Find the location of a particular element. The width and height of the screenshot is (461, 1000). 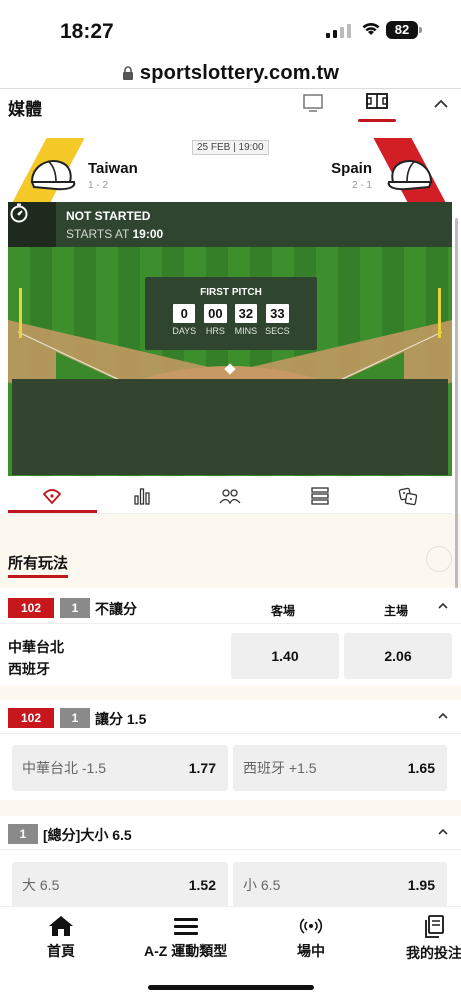

odd-button-home: 2.06 is located at coordinates (398, 656).